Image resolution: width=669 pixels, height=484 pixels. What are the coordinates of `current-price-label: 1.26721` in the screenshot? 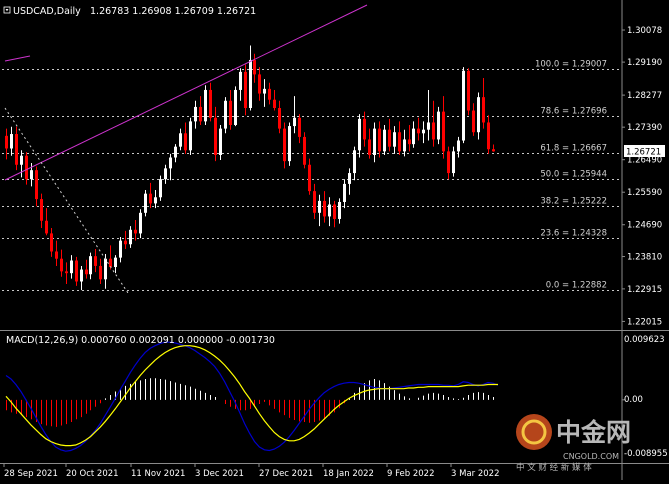 It's located at (643, 153).